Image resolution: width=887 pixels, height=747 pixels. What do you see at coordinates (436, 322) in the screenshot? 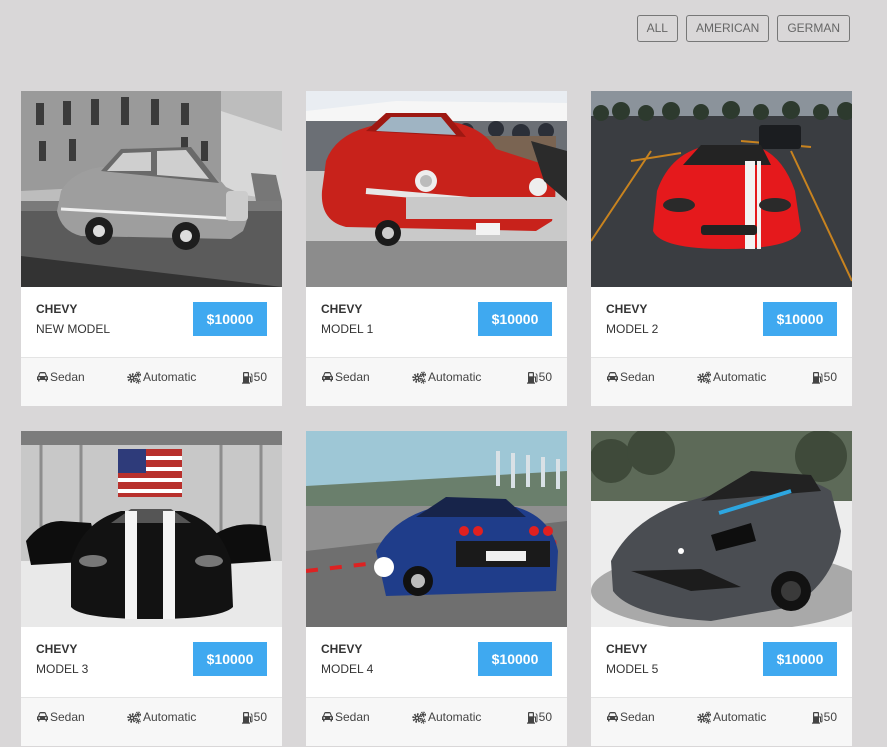
I see `car-info: CHEVY MODEL 1 $10000` at bounding box center [436, 322].